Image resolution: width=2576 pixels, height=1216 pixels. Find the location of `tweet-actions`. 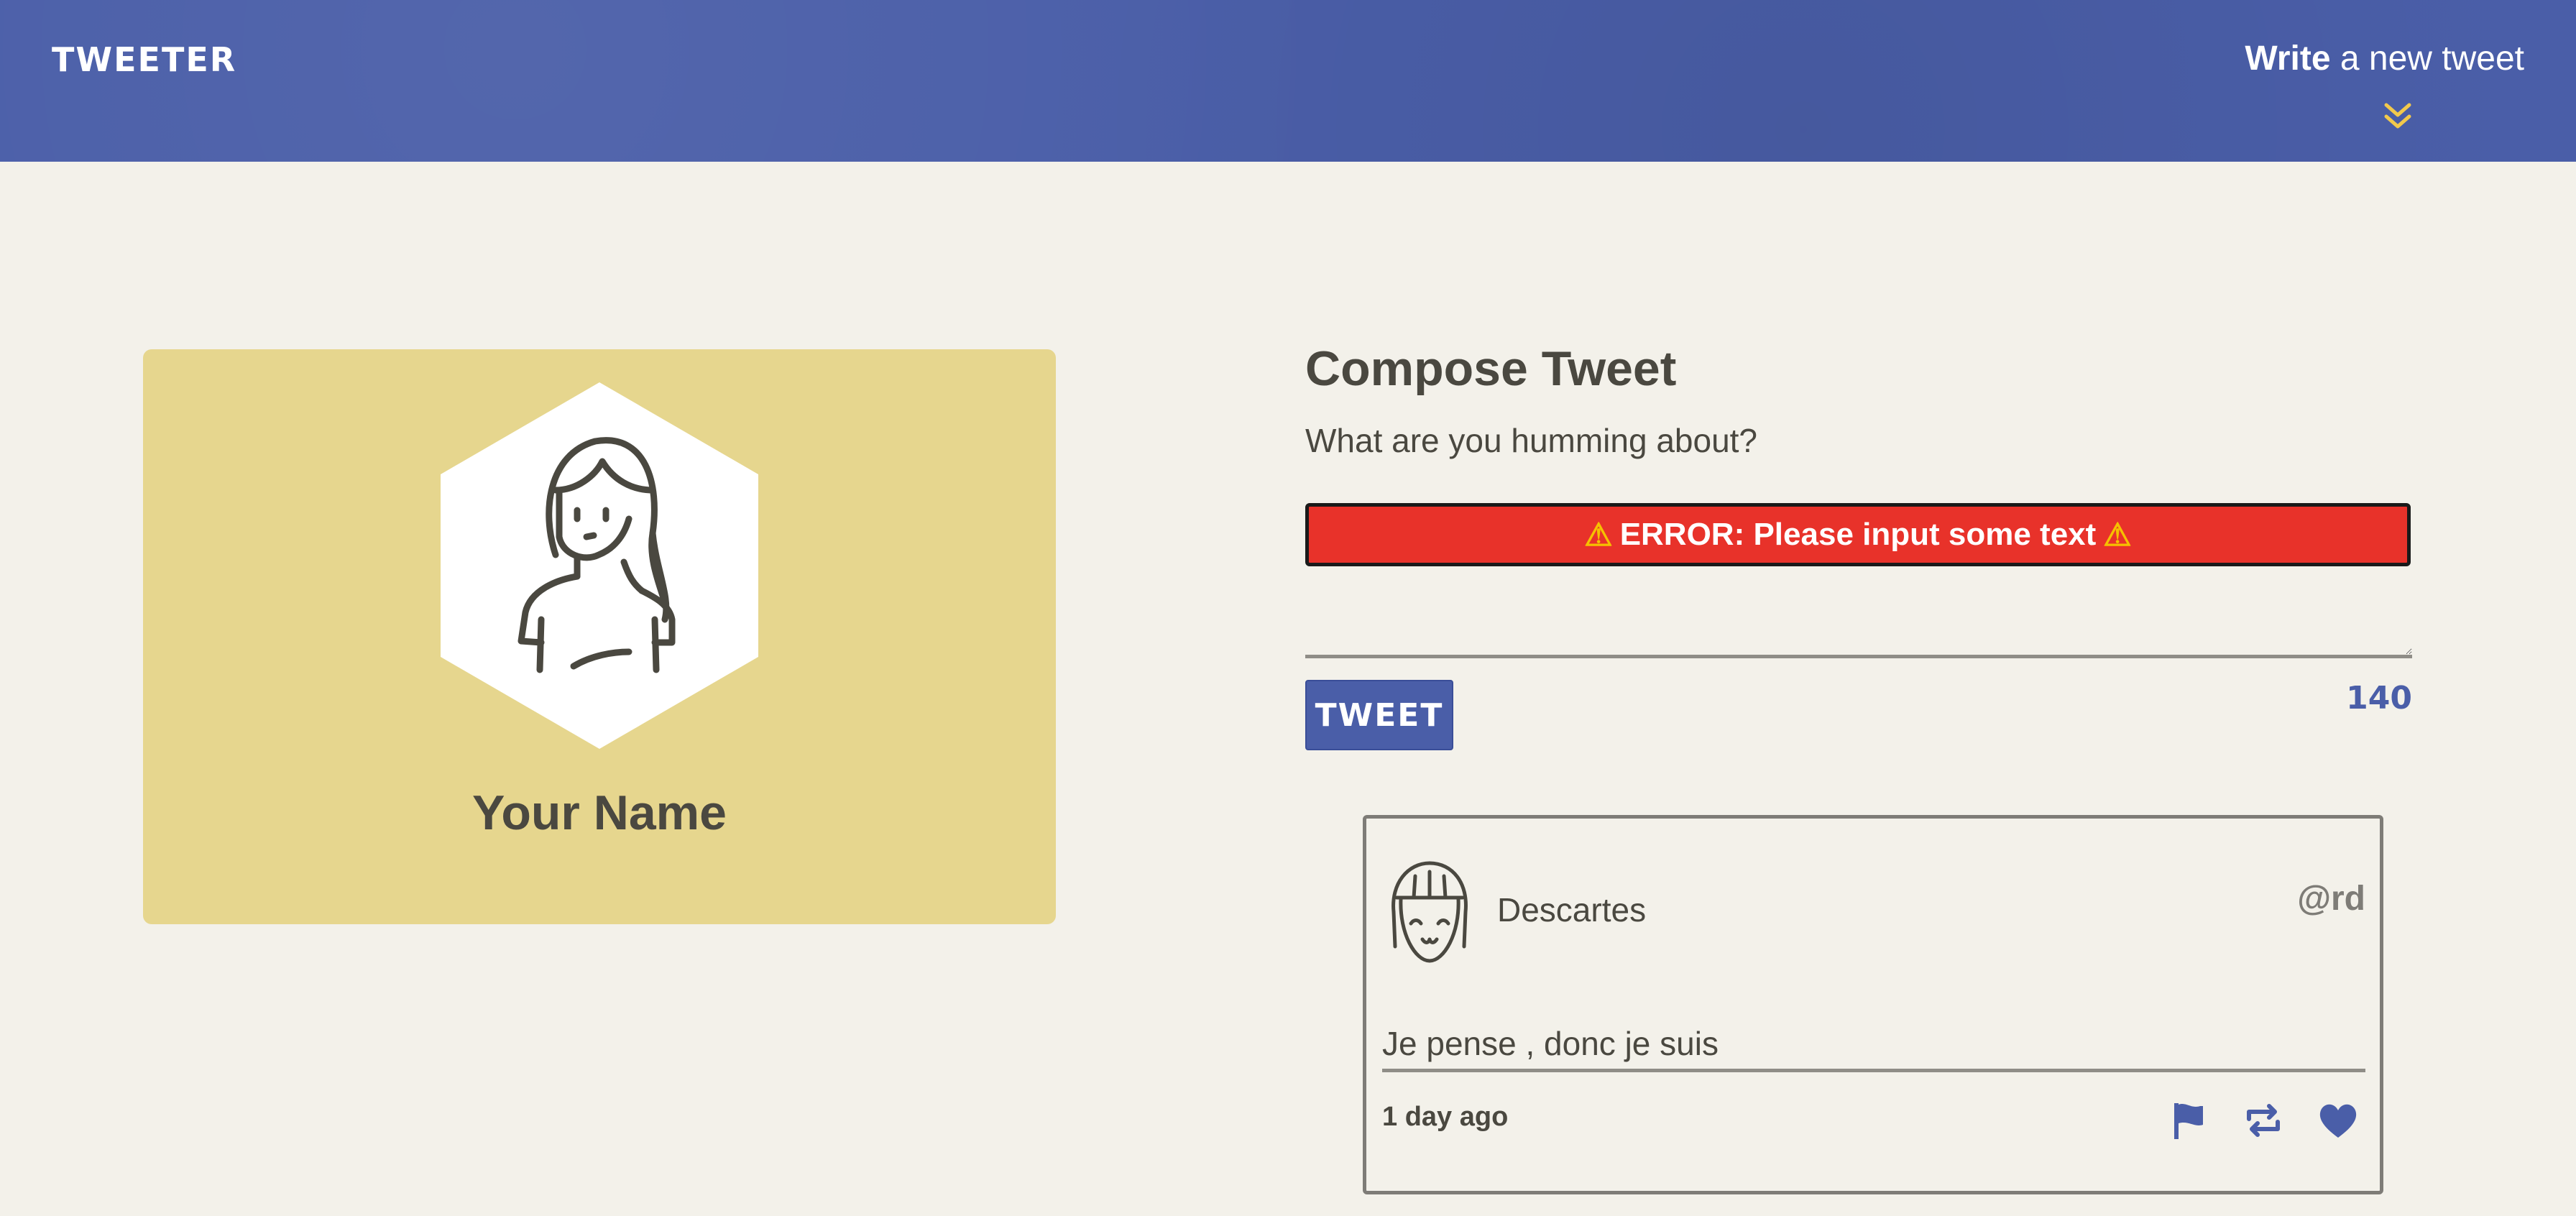

tweet-actions is located at coordinates (2263, 1121).